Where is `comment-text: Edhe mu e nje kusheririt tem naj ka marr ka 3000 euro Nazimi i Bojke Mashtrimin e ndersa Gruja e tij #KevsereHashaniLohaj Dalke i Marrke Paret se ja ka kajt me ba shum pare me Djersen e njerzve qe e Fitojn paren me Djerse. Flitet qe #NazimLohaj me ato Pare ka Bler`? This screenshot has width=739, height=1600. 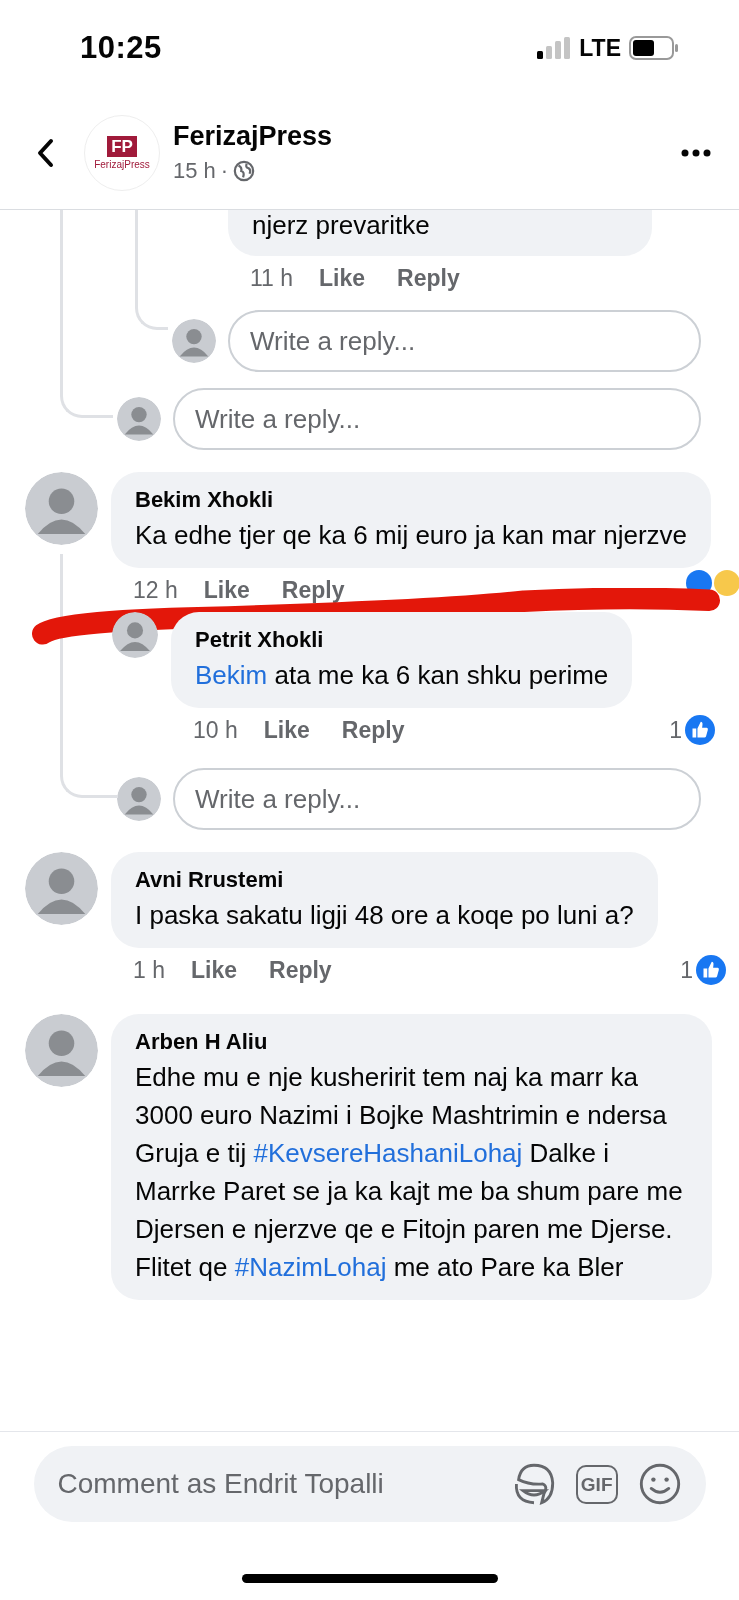
comment-text: Edhe mu e nje kusheririt tem naj ka marr ka 3000 euro Nazimi i Bojke Mashtrimin e ndersa Gruja e tij #KevsereHashaniLohaj Dalke i Marrke Paret se ja ka kajt me ba shum pare me Djersen e njerzve qe e Fitojn paren me Djerse. Flitet qe #NazimLohaj me ato Pare ka Bler is located at coordinates (409, 1172).